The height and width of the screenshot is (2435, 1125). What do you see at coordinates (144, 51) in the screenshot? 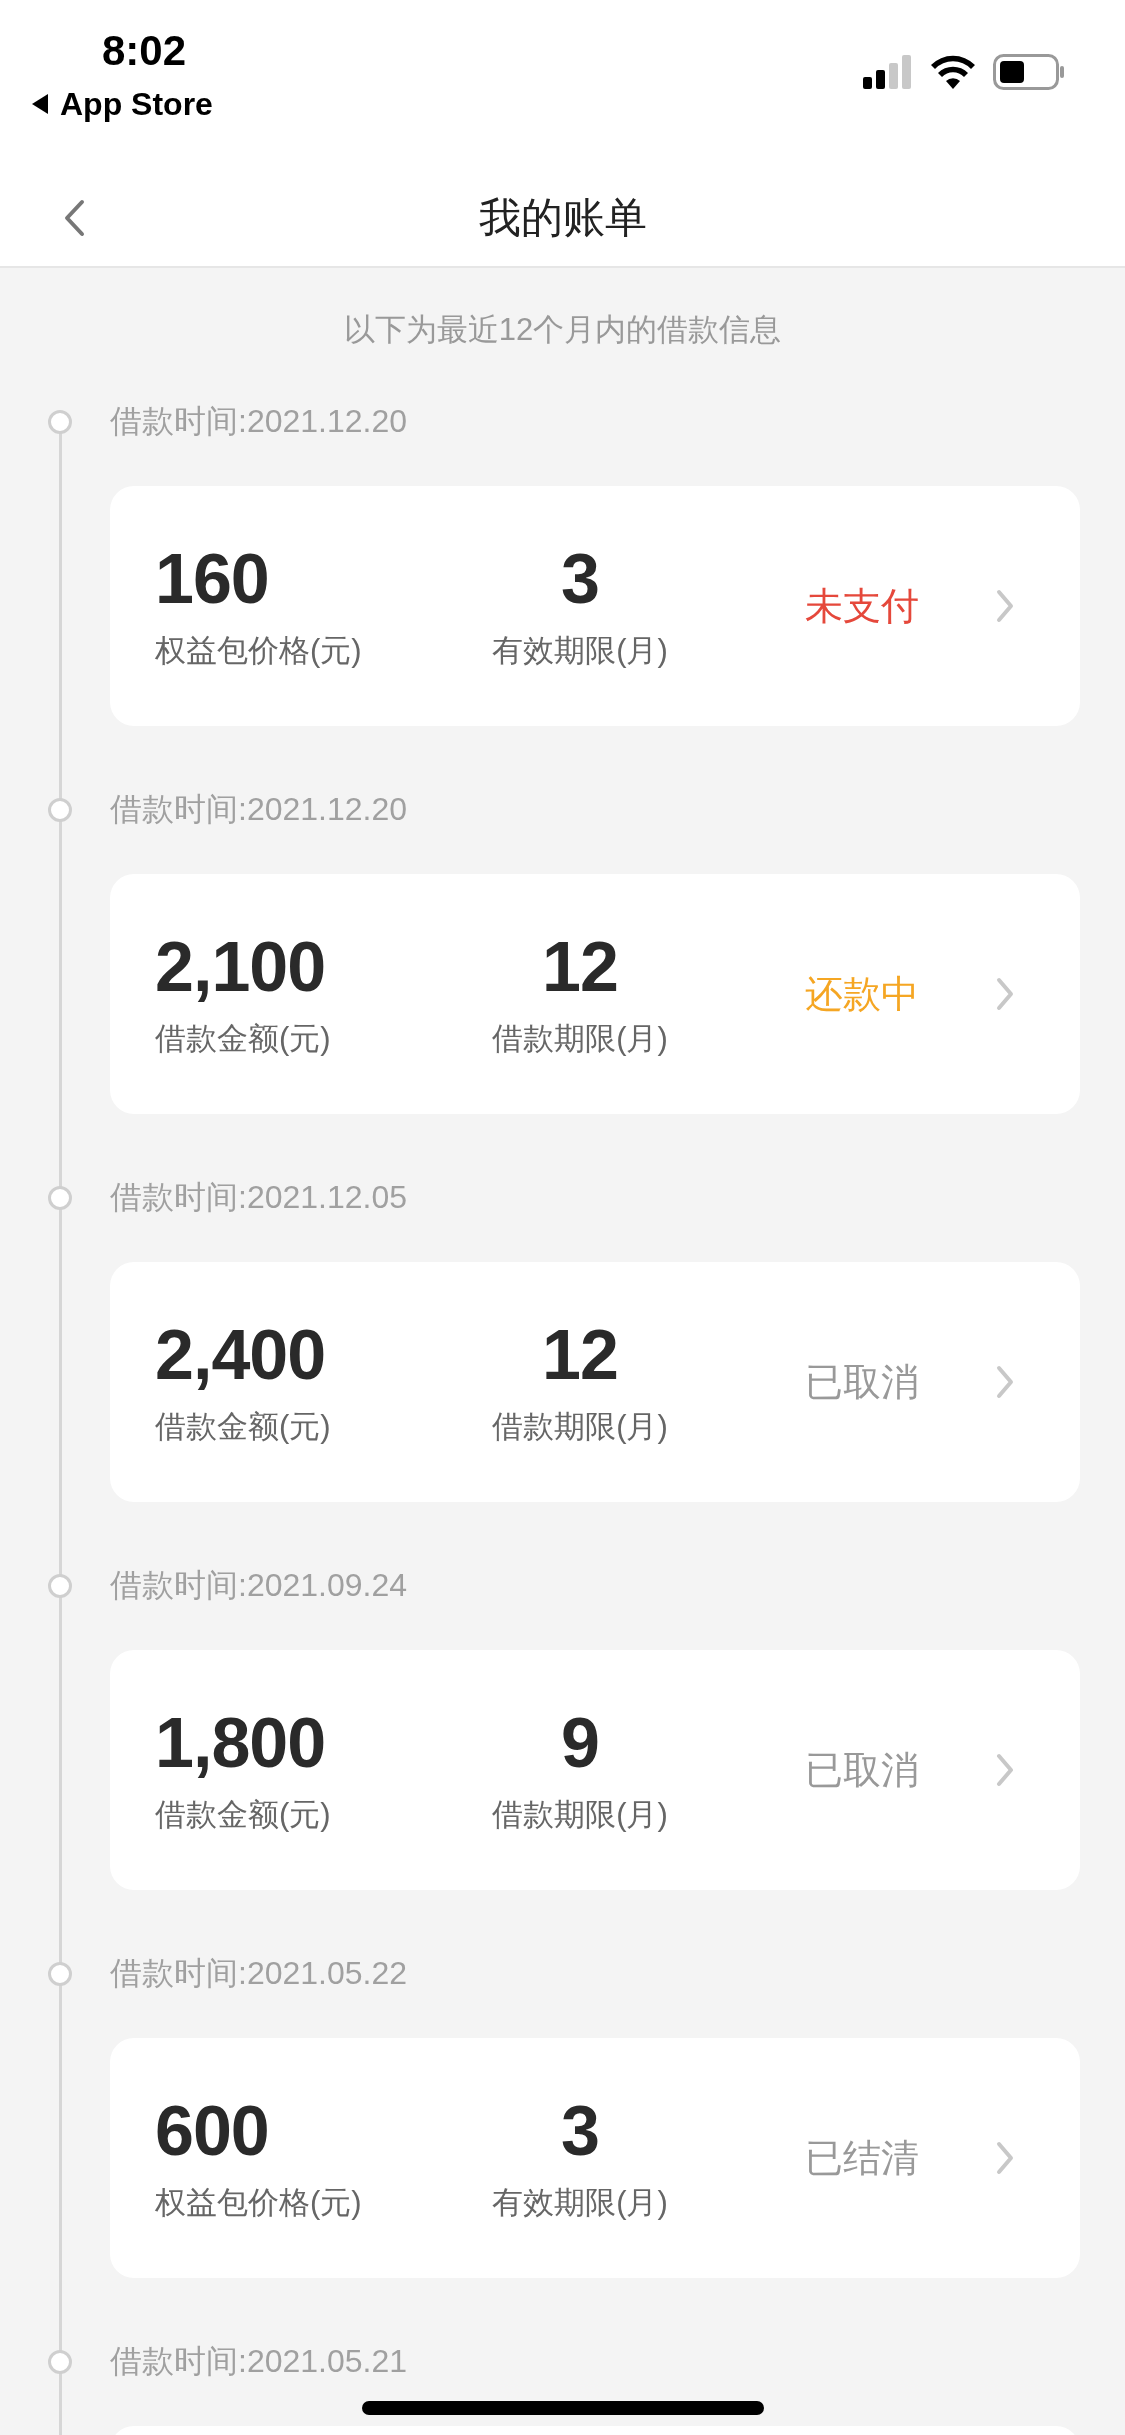
I see `status-time: 8:02` at bounding box center [144, 51].